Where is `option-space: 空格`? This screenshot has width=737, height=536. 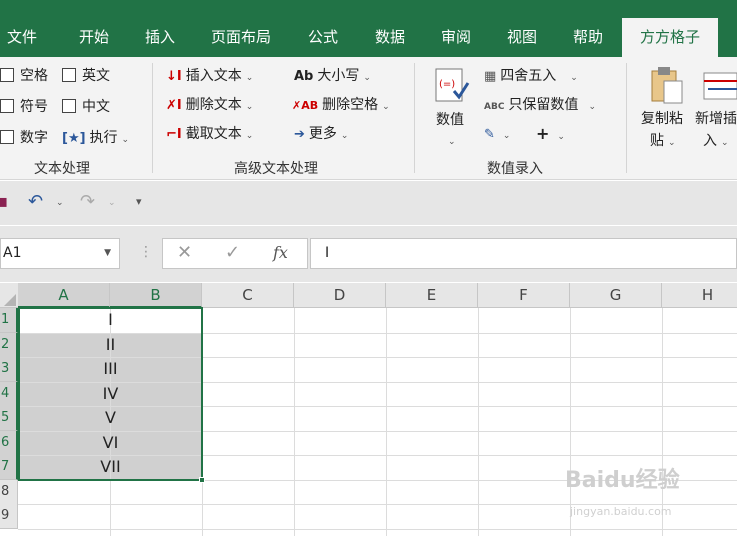 option-space: 空格 is located at coordinates (24, 76).